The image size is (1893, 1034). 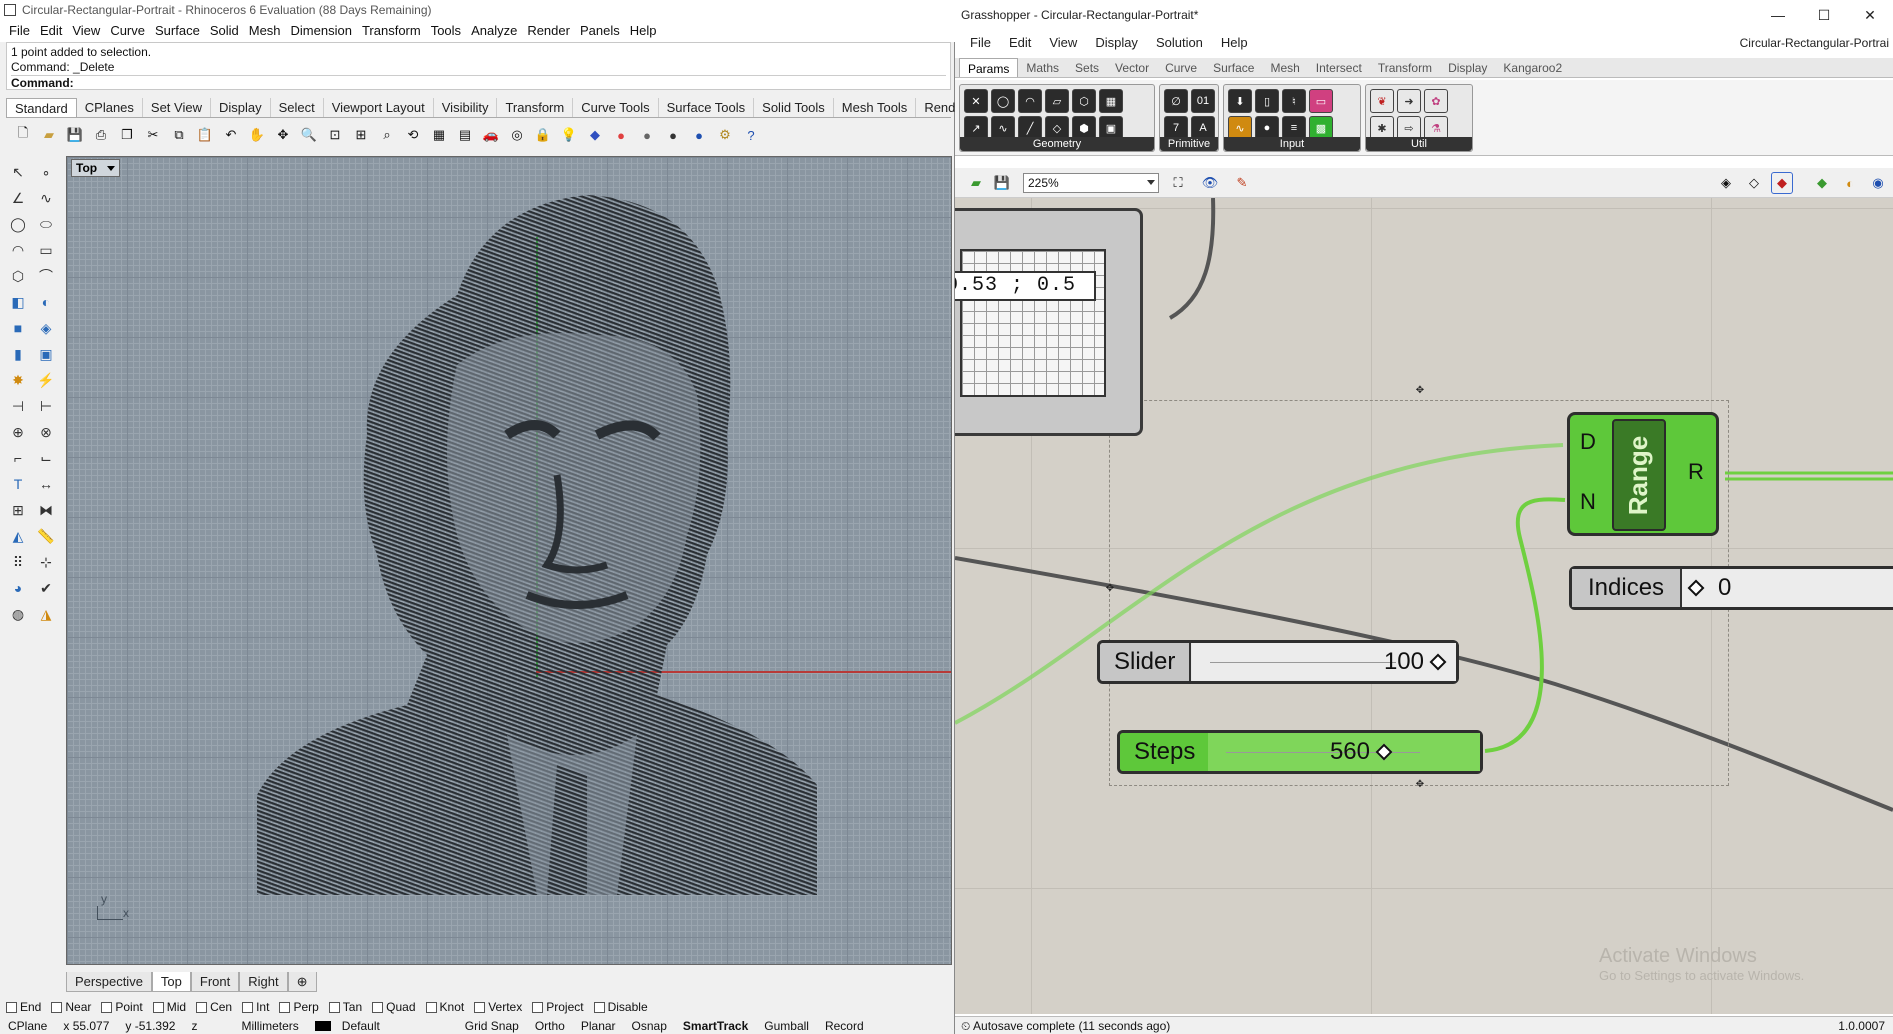 I want to click on gh-tab-intersect: Intersect, so click(x=1339, y=67).